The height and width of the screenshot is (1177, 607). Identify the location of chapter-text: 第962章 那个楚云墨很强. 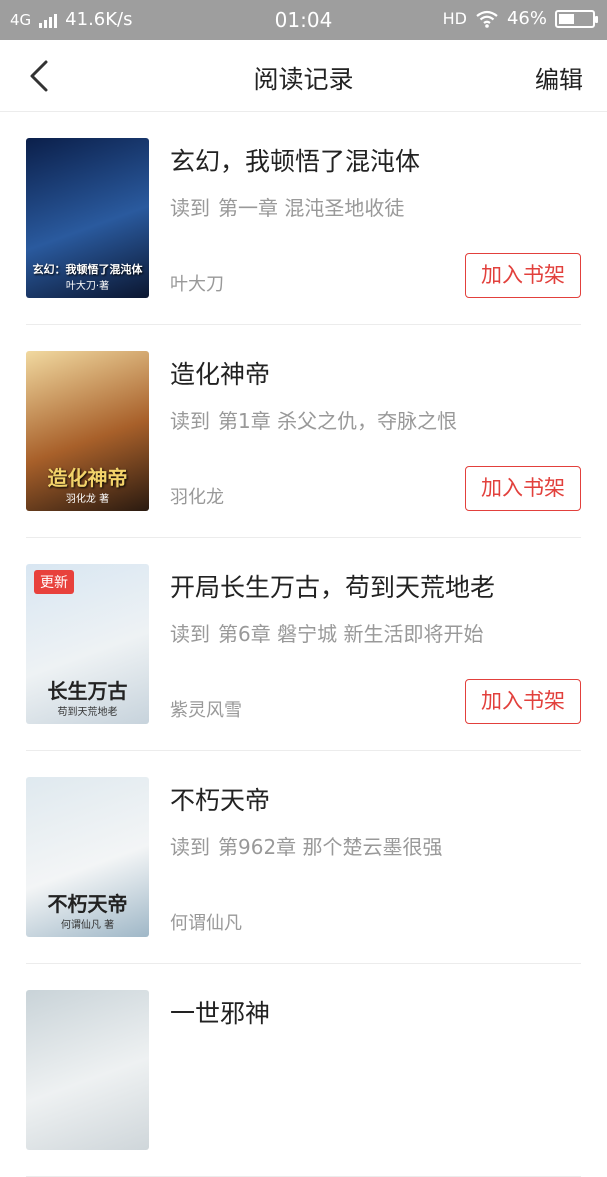
(330, 847).